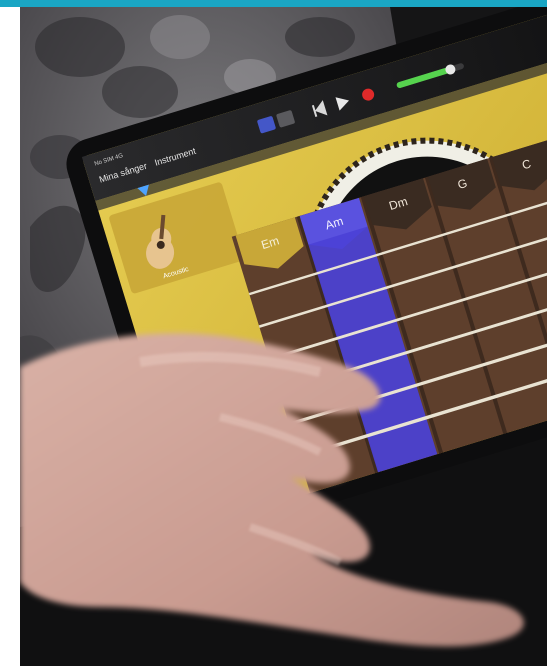 The height and width of the screenshot is (666, 547). I want to click on top-accent-bar, so click(273, 3).